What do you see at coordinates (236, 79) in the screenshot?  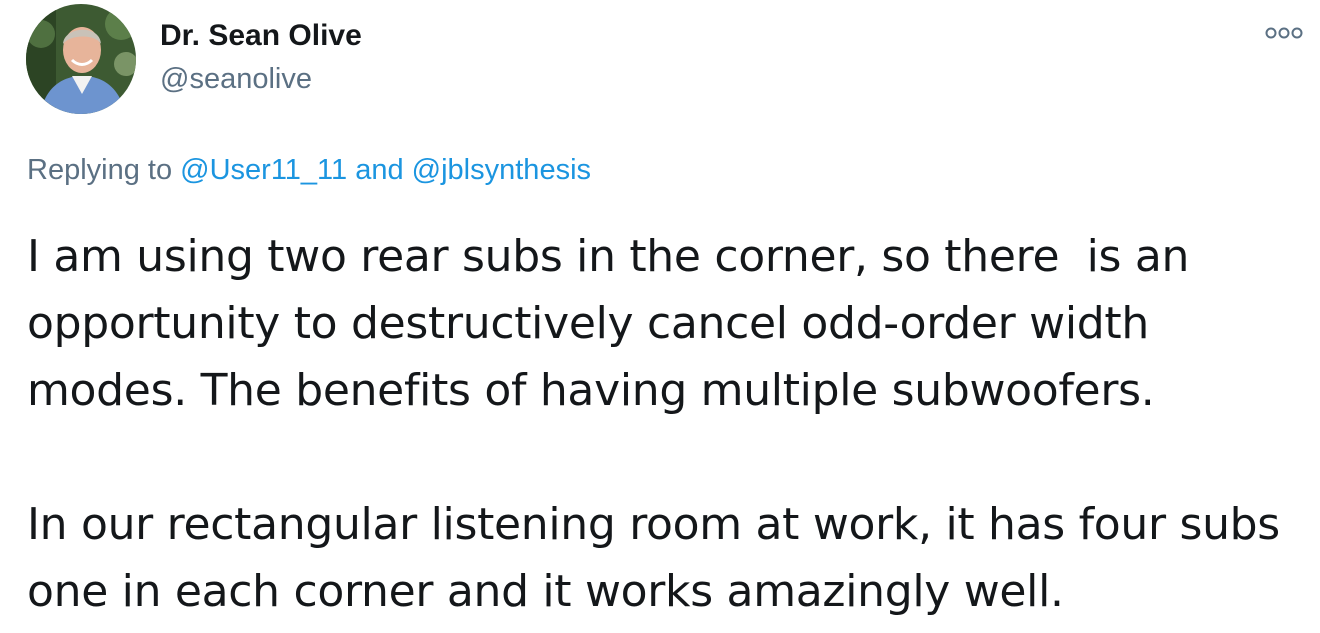 I see `author-handle: @seanolive` at bounding box center [236, 79].